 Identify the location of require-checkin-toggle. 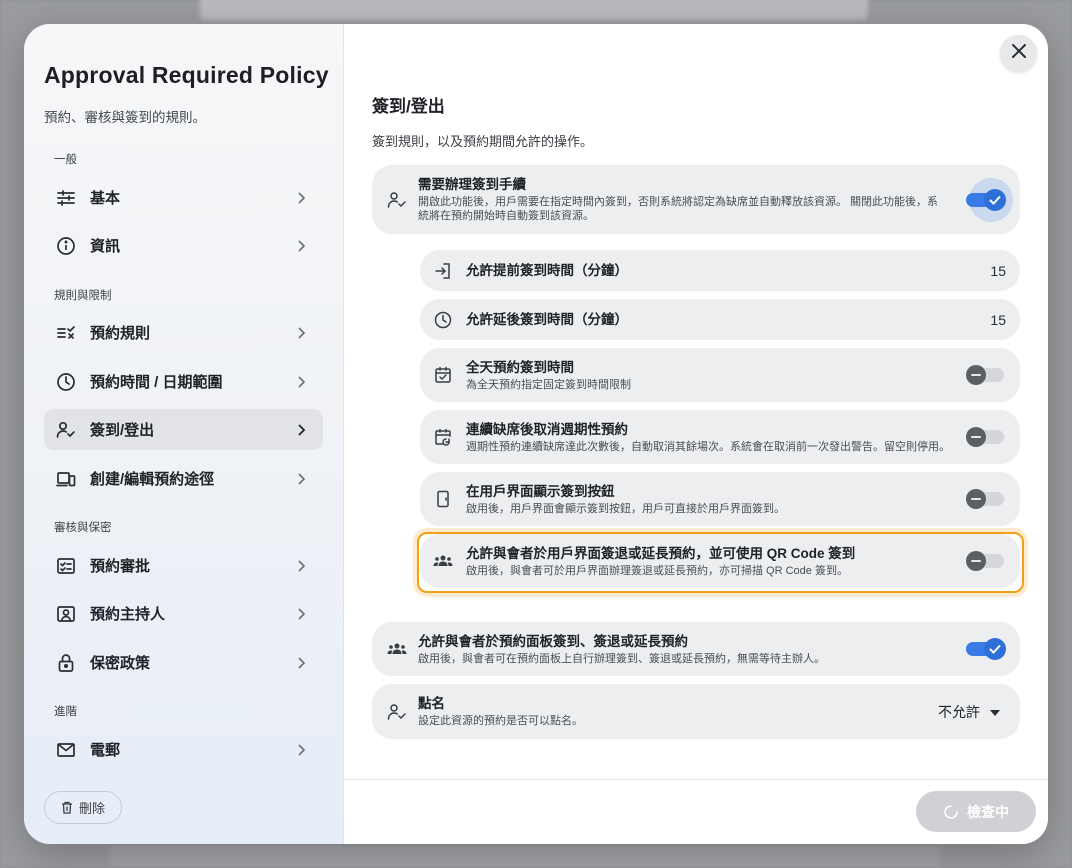
(986, 199).